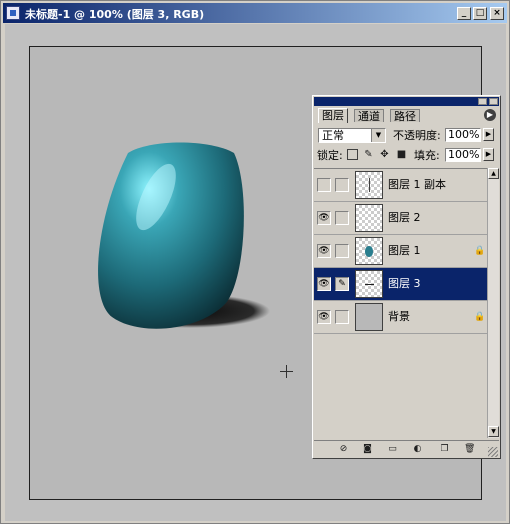  What do you see at coordinates (464, 13) in the screenshot?
I see `minimize-button: _` at bounding box center [464, 13].